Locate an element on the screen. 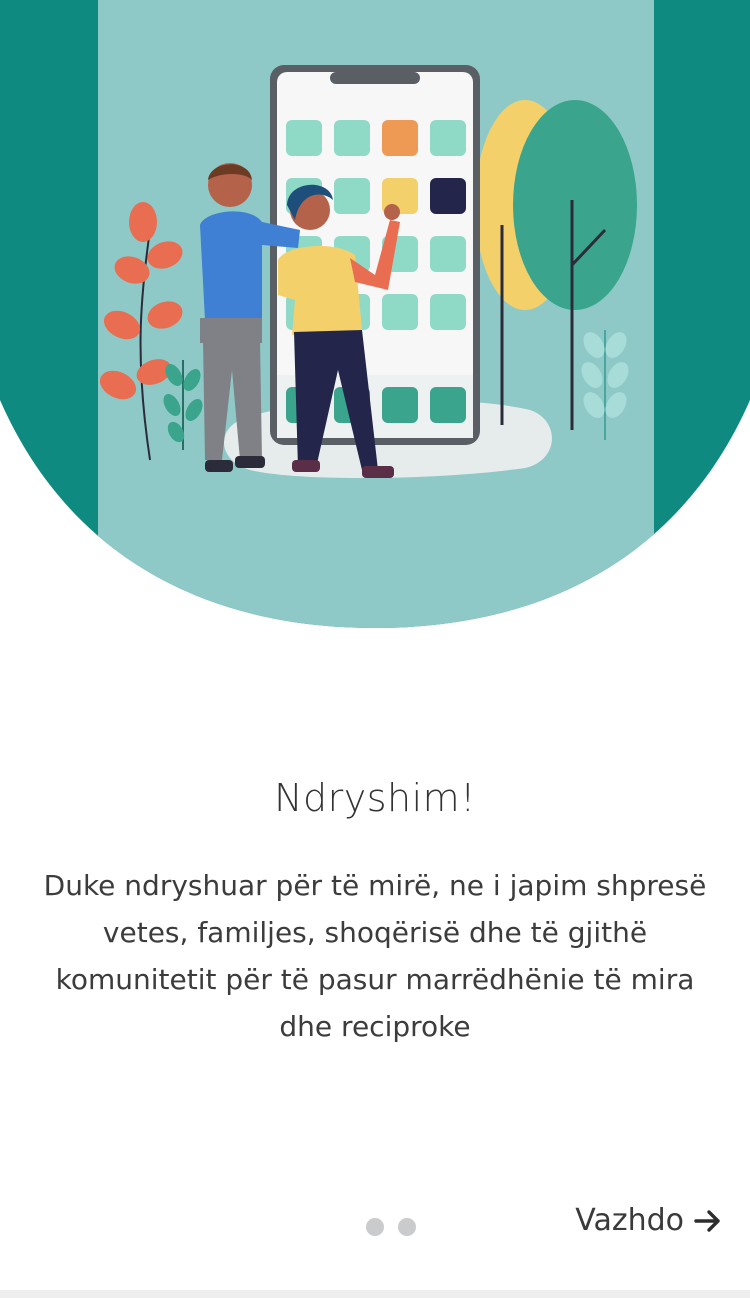 Image resolution: width=750 pixels, height=1298 pixels. bottom-strip is located at coordinates (375, 1294).